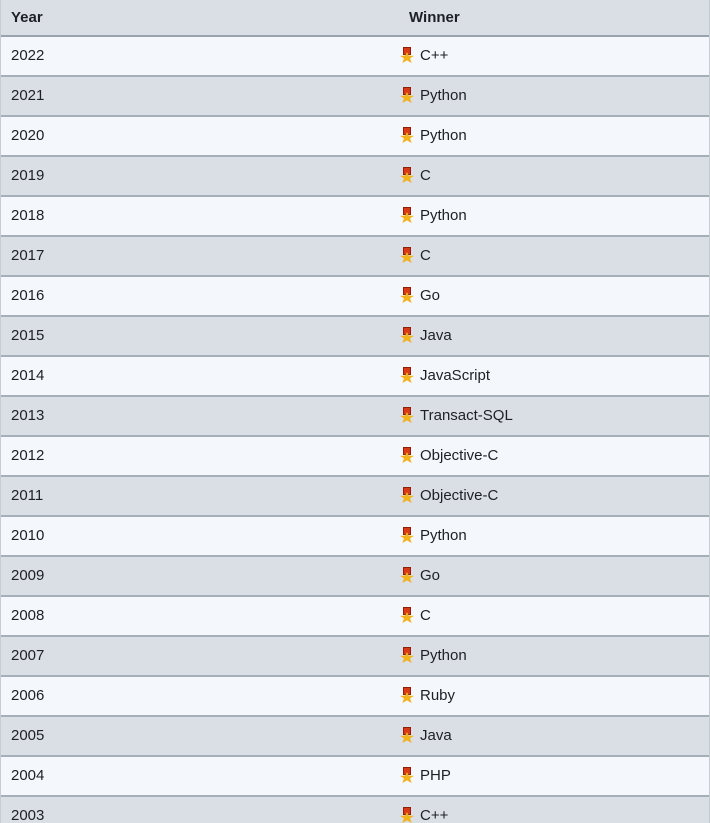  Describe the element at coordinates (355, 456) in the screenshot. I see `table-row: 2012 Objective-C` at that location.